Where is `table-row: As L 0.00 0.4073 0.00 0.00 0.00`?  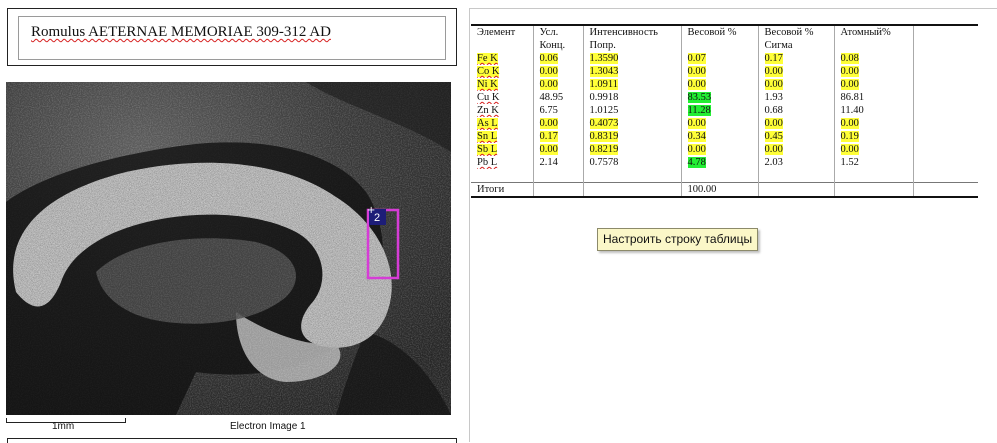
table-row: As L 0.00 0.4073 0.00 0.00 0.00 is located at coordinates (724, 123).